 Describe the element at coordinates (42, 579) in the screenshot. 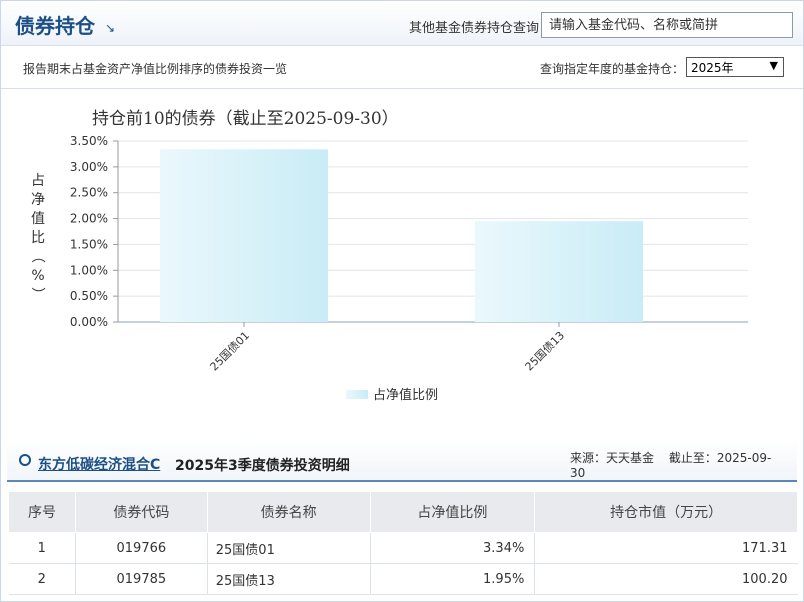

I see `cell-index: 2` at that location.